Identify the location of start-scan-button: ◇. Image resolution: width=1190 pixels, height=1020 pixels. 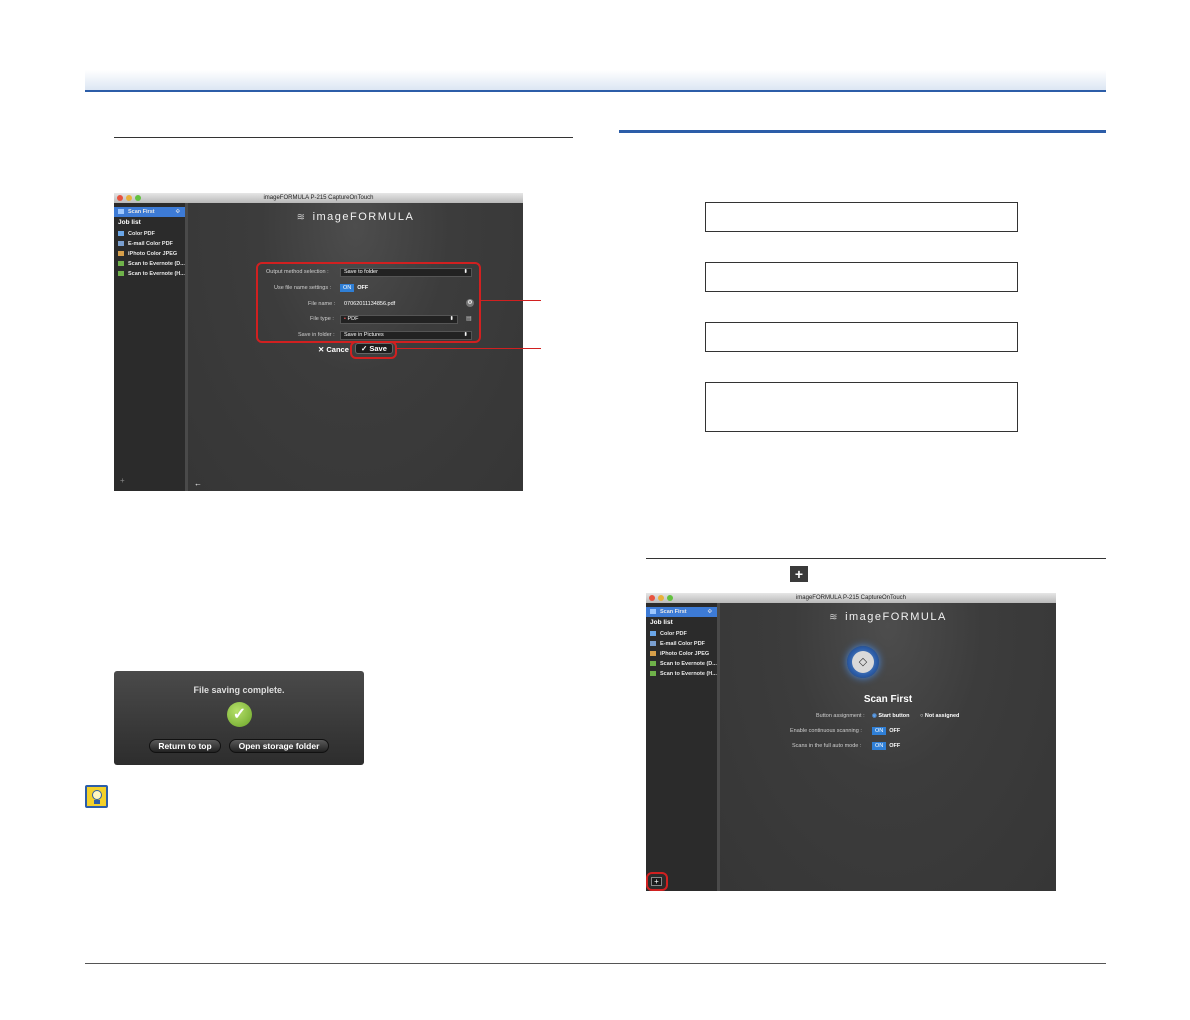
(863, 662).